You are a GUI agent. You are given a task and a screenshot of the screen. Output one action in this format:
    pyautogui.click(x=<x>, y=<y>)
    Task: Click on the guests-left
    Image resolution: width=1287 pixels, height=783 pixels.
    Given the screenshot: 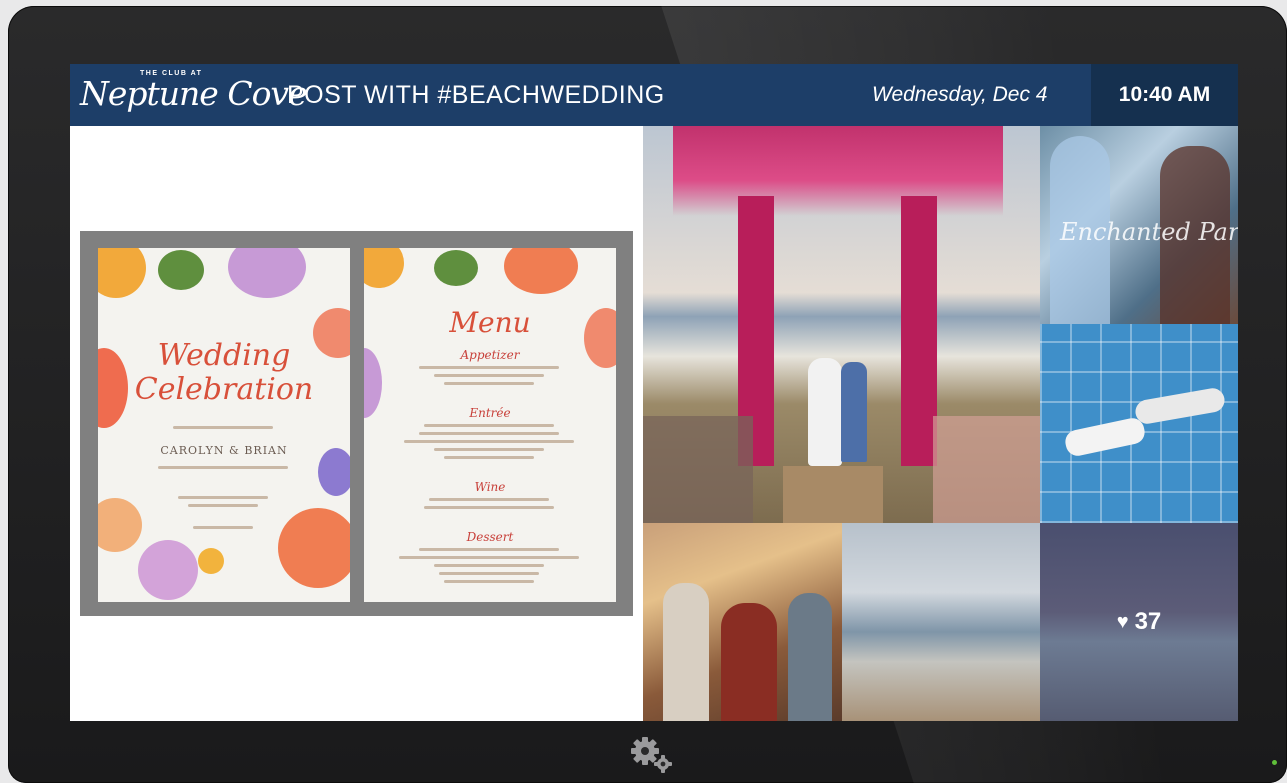 What is the action you would take?
    pyautogui.click(x=698, y=469)
    